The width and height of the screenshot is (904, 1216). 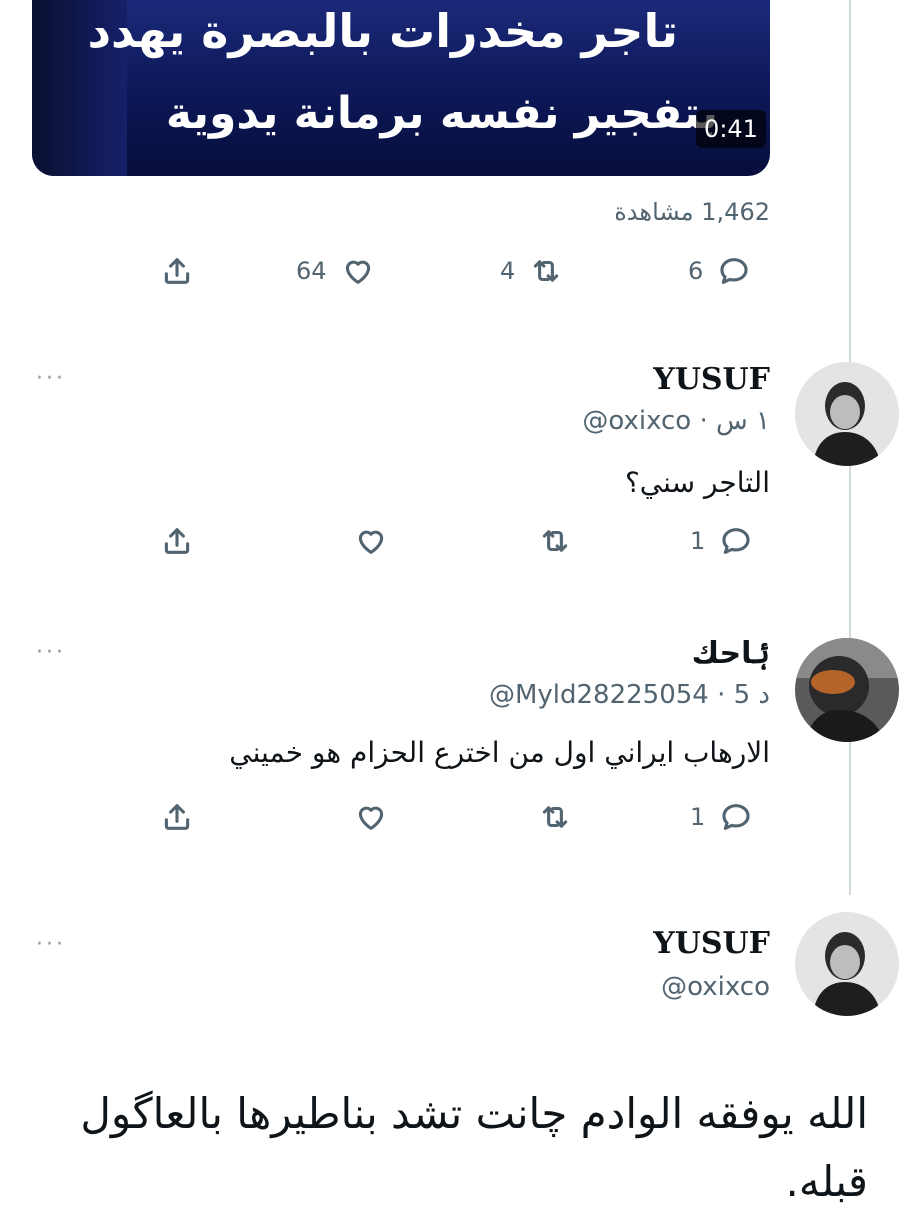 What do you see at coordinates (335, 271) in the screenshot?
I see `like-button: 64` at bounding box center [335, 271].